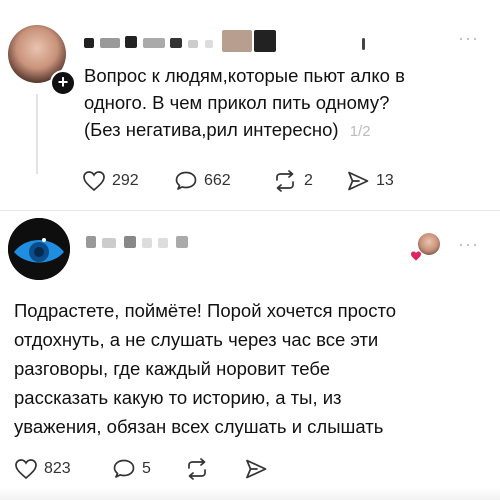 The image size is (500, 500). I want to click on reply-author-avatar, so click(39, 249).